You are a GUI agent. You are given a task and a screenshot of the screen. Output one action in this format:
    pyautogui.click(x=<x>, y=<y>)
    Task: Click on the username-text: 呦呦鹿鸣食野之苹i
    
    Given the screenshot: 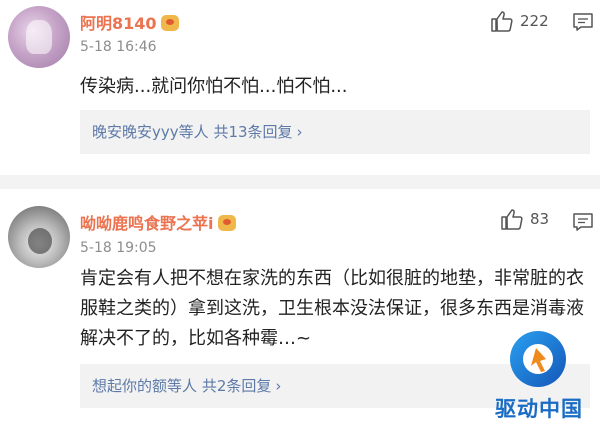 What is the action you would take?
    pyautogui.click(x=147, y=223)
    